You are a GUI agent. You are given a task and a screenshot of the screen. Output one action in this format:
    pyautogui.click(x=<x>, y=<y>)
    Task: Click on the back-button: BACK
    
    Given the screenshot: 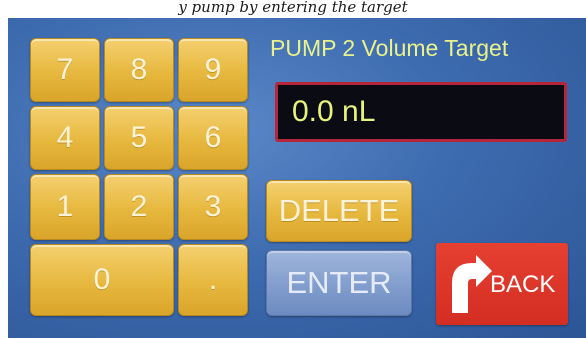 What is the action you would take?
    pyautogui.click(x=502, y=284)
    